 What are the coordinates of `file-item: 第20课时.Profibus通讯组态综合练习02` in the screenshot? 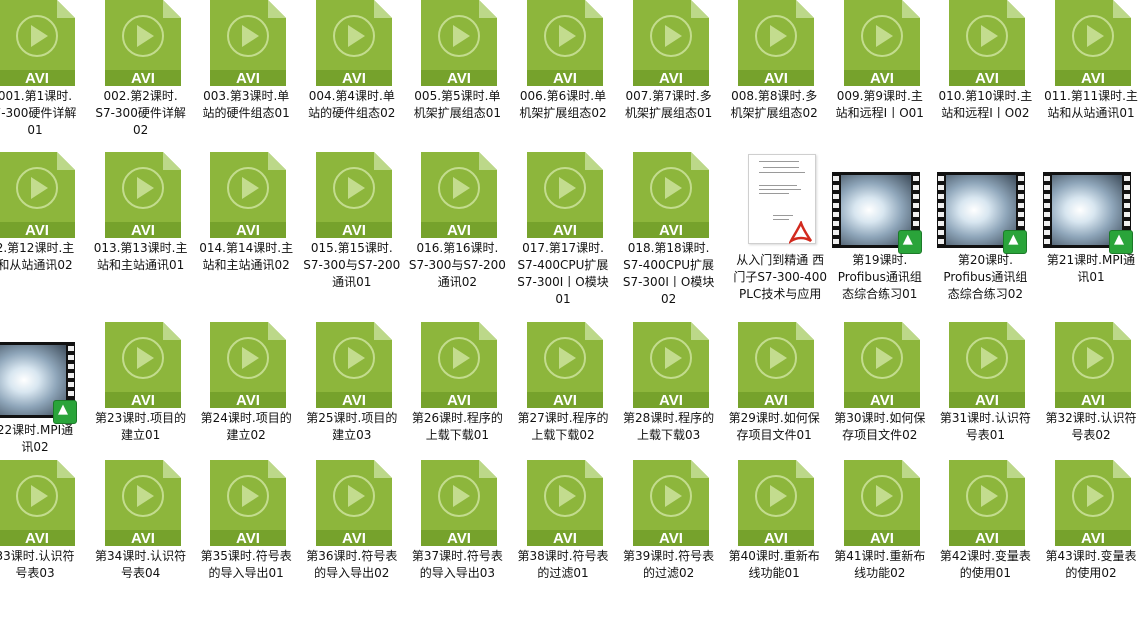 It's located at (985, 232).